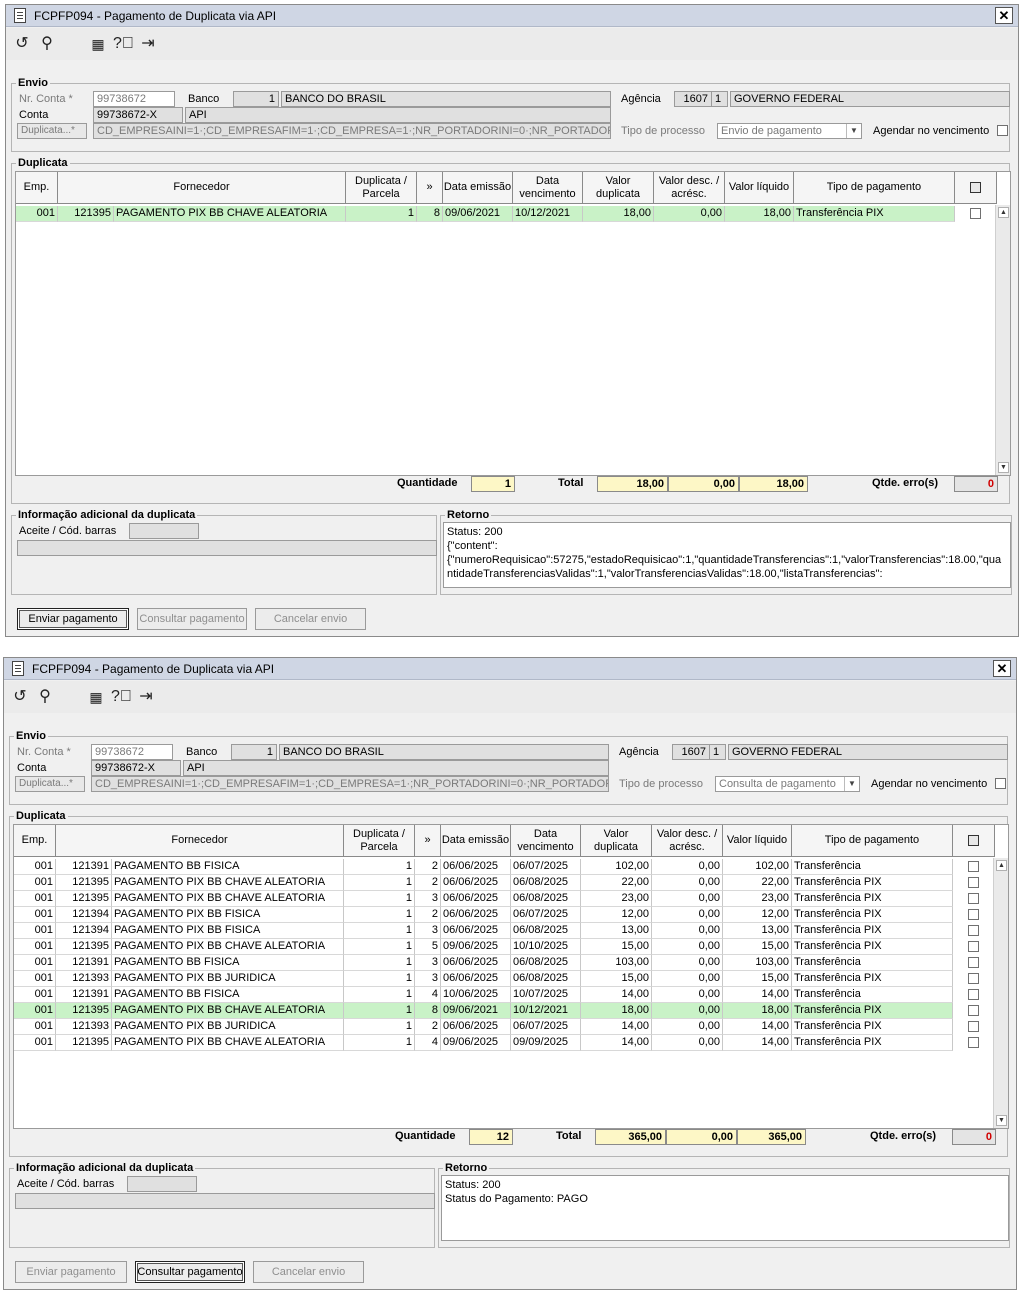 The width and height of the screenshot is (1024, 1294). What do you see at coordinates (757, 979) in the screenshot?
I see `cell-valor-liquido: 15,00` at bounding box center [757, 979].